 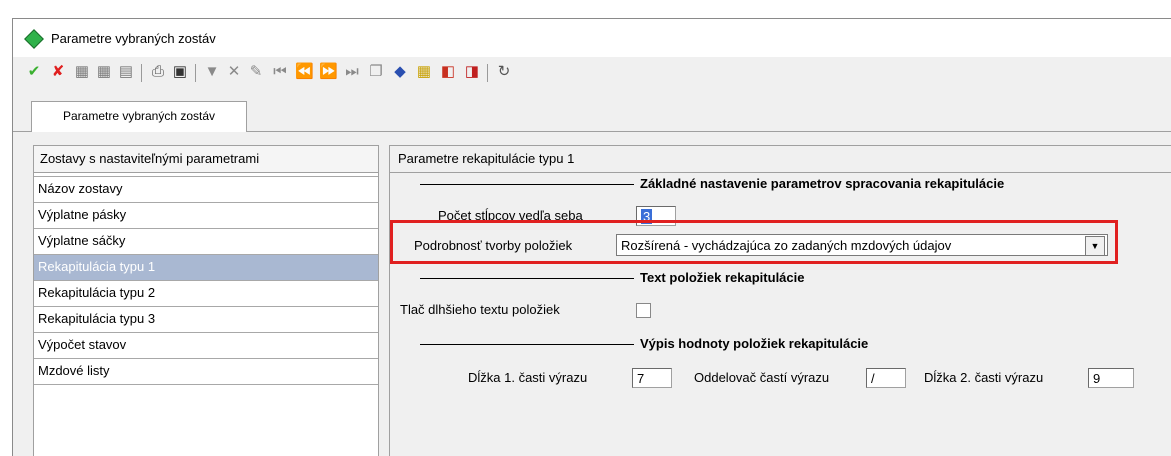 I want to click on clear-filter-icon: ✕, so click(x=234, y=72).